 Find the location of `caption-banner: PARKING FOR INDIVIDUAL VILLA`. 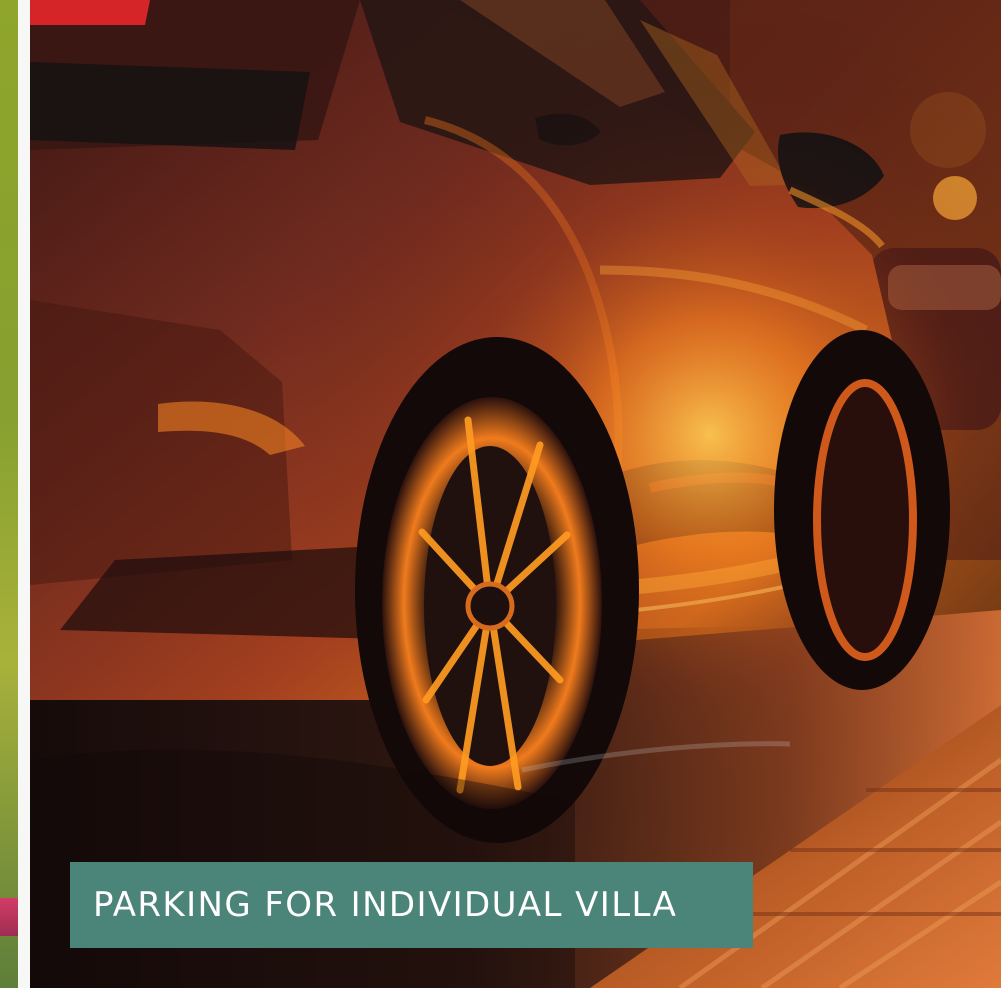

caption-banner: PARKING FOR INDIVIDUAL VILLA is located at coordinates (411, 905).